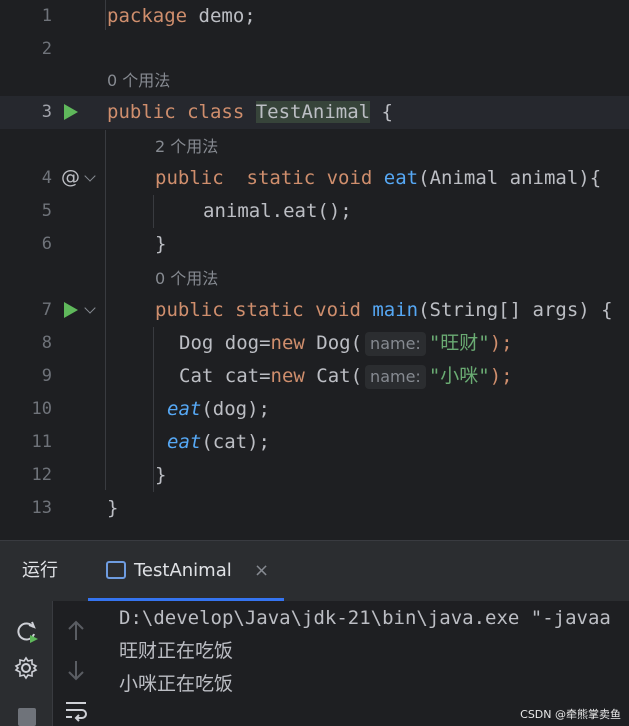  What do you see at coordinates (189, 178) in the screenshot?
I see `keyword: public` at bounding box center [189, 178].